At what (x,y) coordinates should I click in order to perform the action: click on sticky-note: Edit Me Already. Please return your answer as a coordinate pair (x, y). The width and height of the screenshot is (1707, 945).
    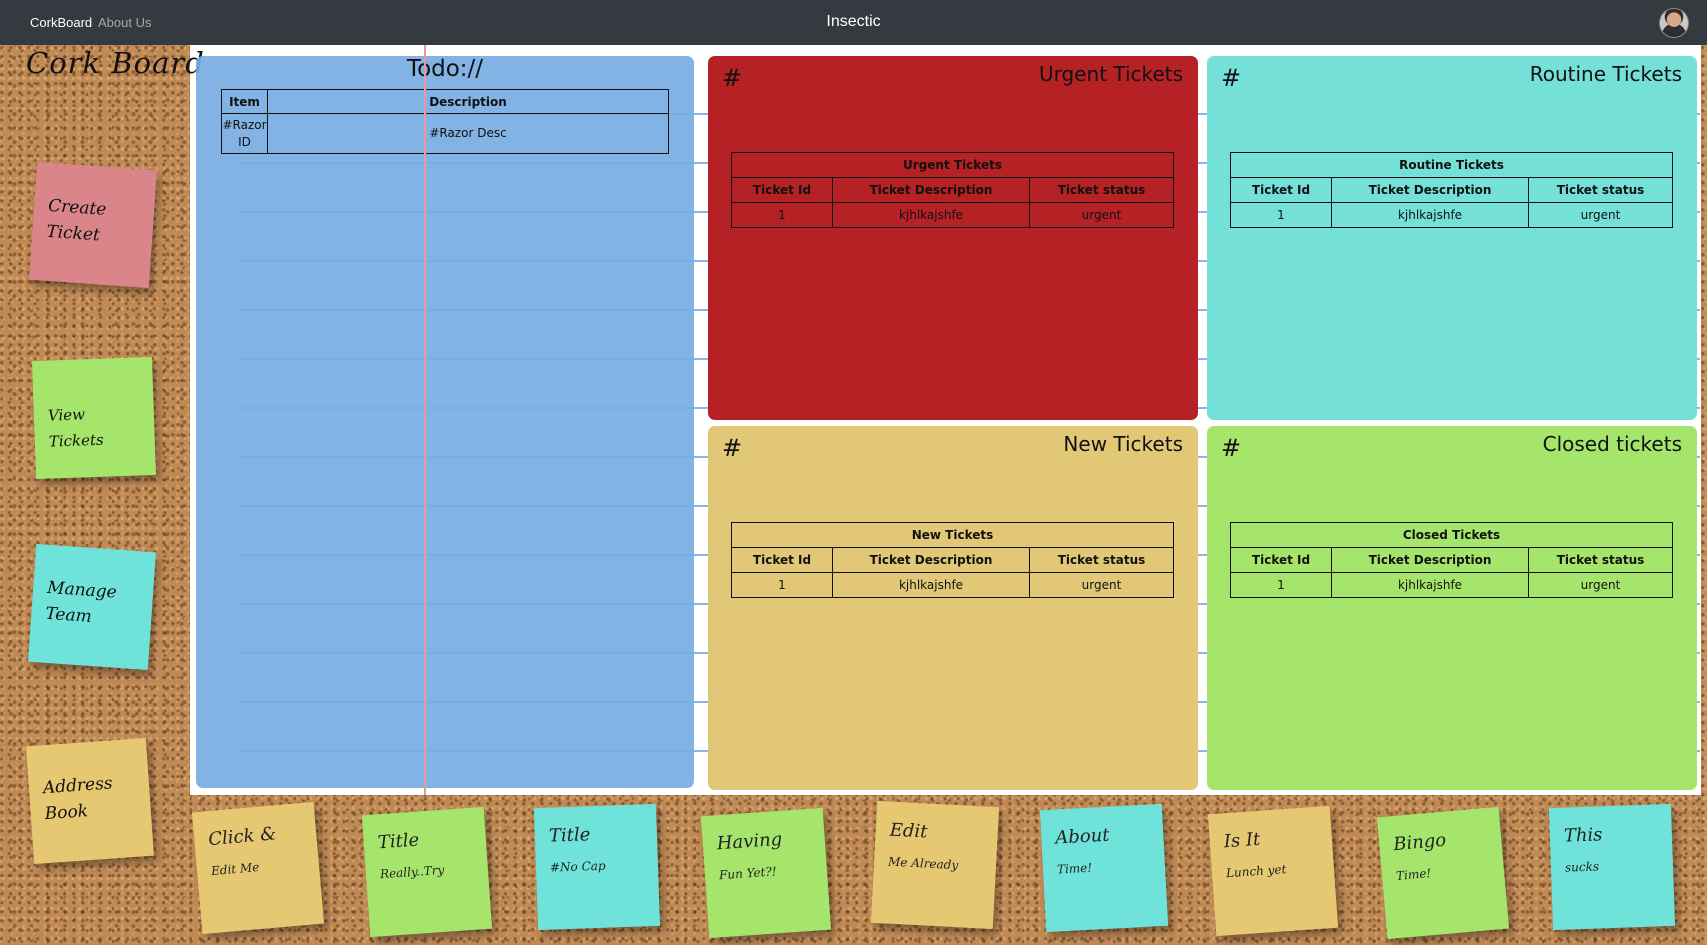
    Looking at the image, I should click on (935, 865).